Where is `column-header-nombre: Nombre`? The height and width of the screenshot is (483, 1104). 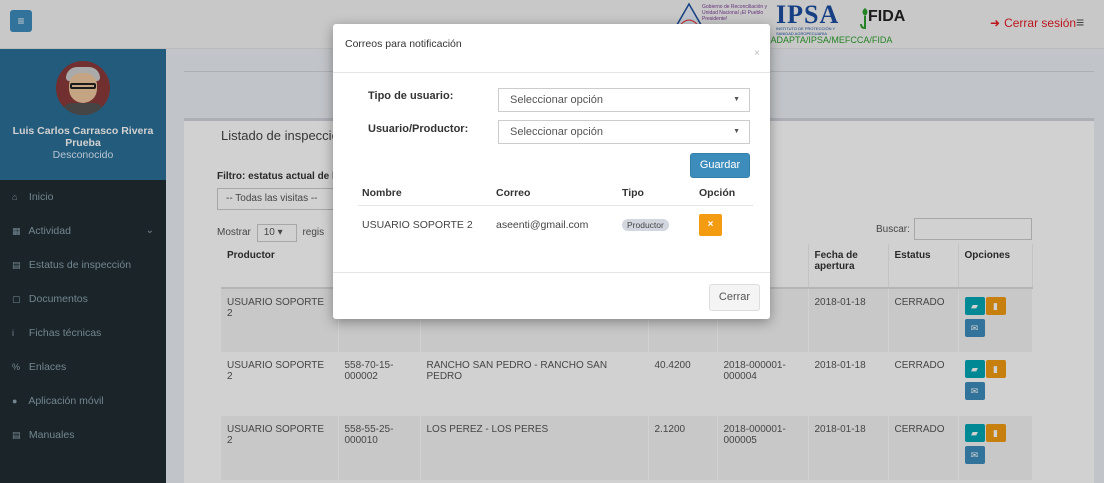 column-header-nombre: Nombre is located at coordinates (425, 194).